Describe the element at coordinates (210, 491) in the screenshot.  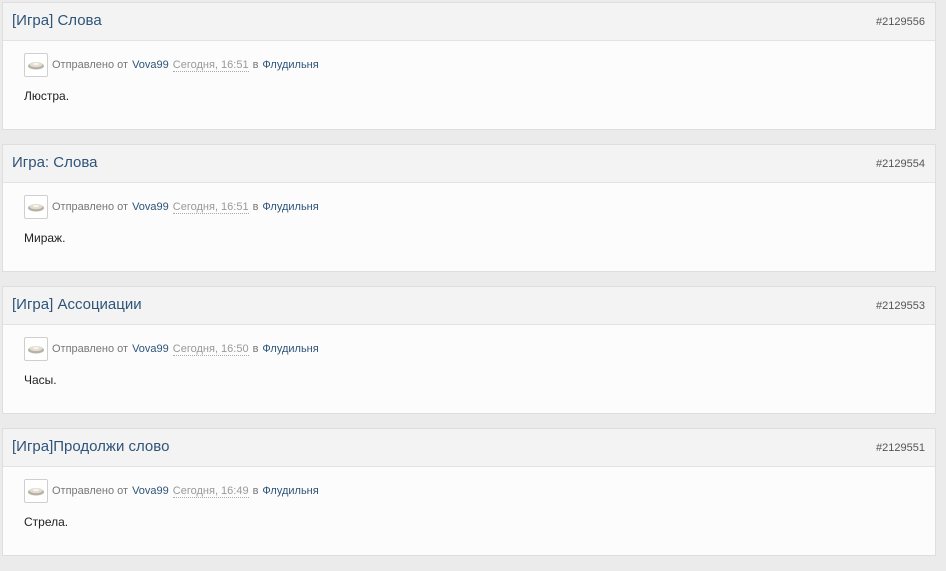
I see `post-date: Сегодня, 16:49` at that location.